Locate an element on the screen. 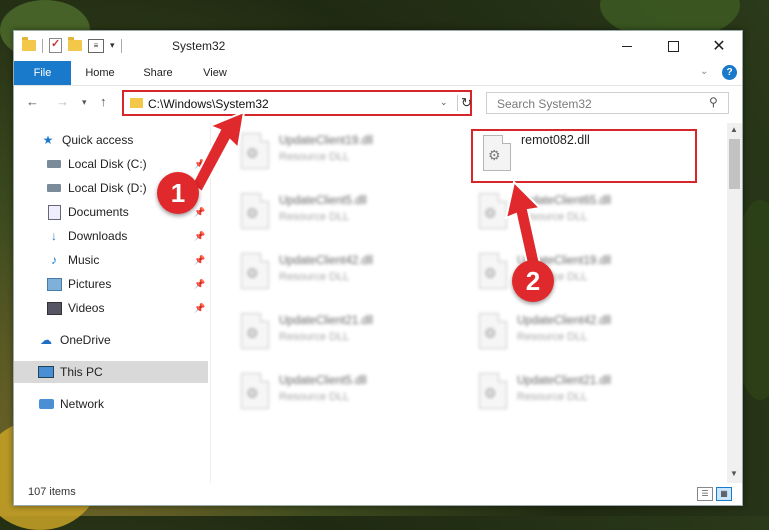  search-icon: ⚲ is located at coordinates (713, 102).